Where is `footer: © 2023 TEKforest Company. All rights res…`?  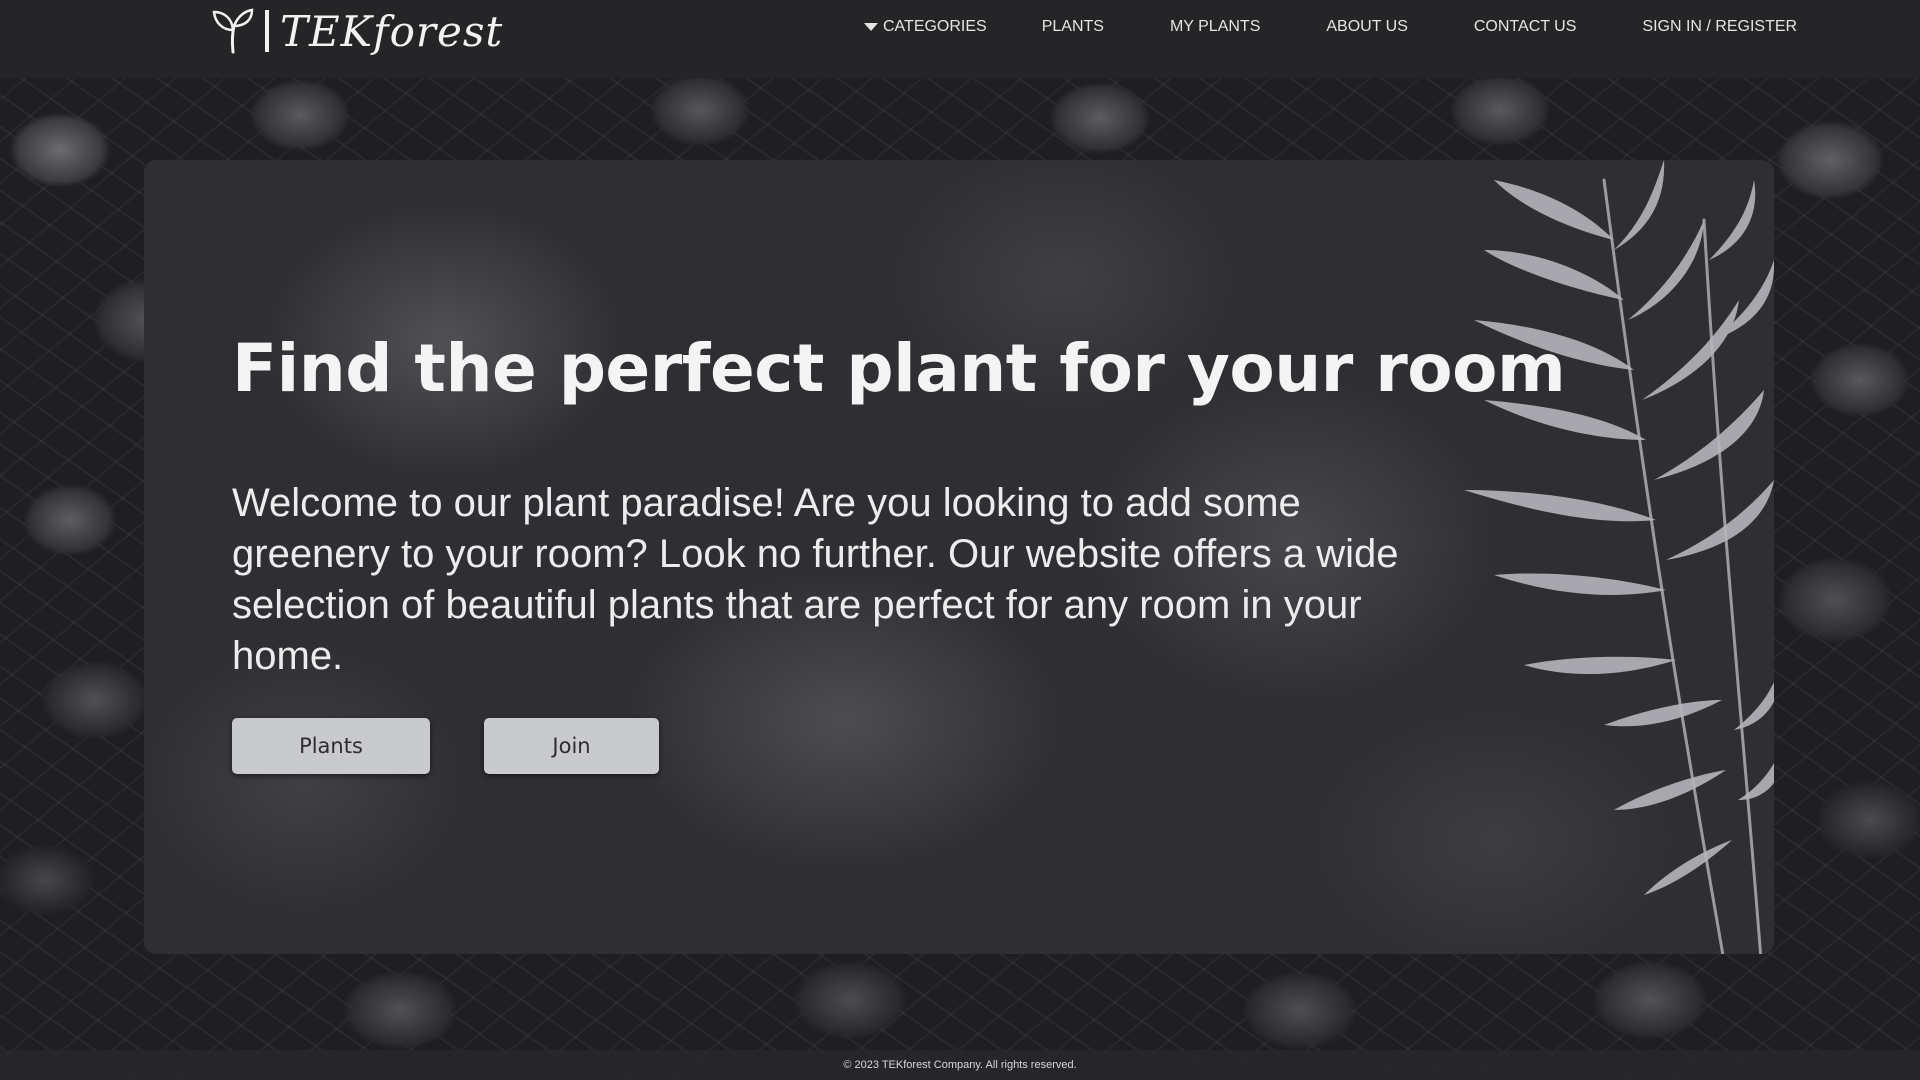
footer: © 2023 TEKforest Company. All rights res… is located at coordinates (960, 1065).